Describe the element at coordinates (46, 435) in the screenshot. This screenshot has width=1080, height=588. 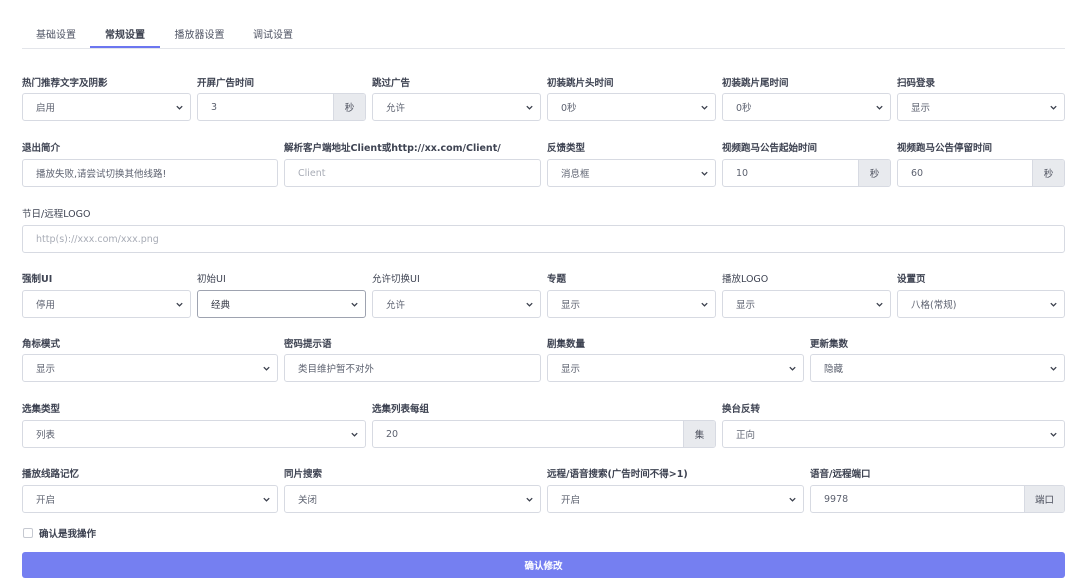
I see `ep-select-type-value: 列表` at that location.